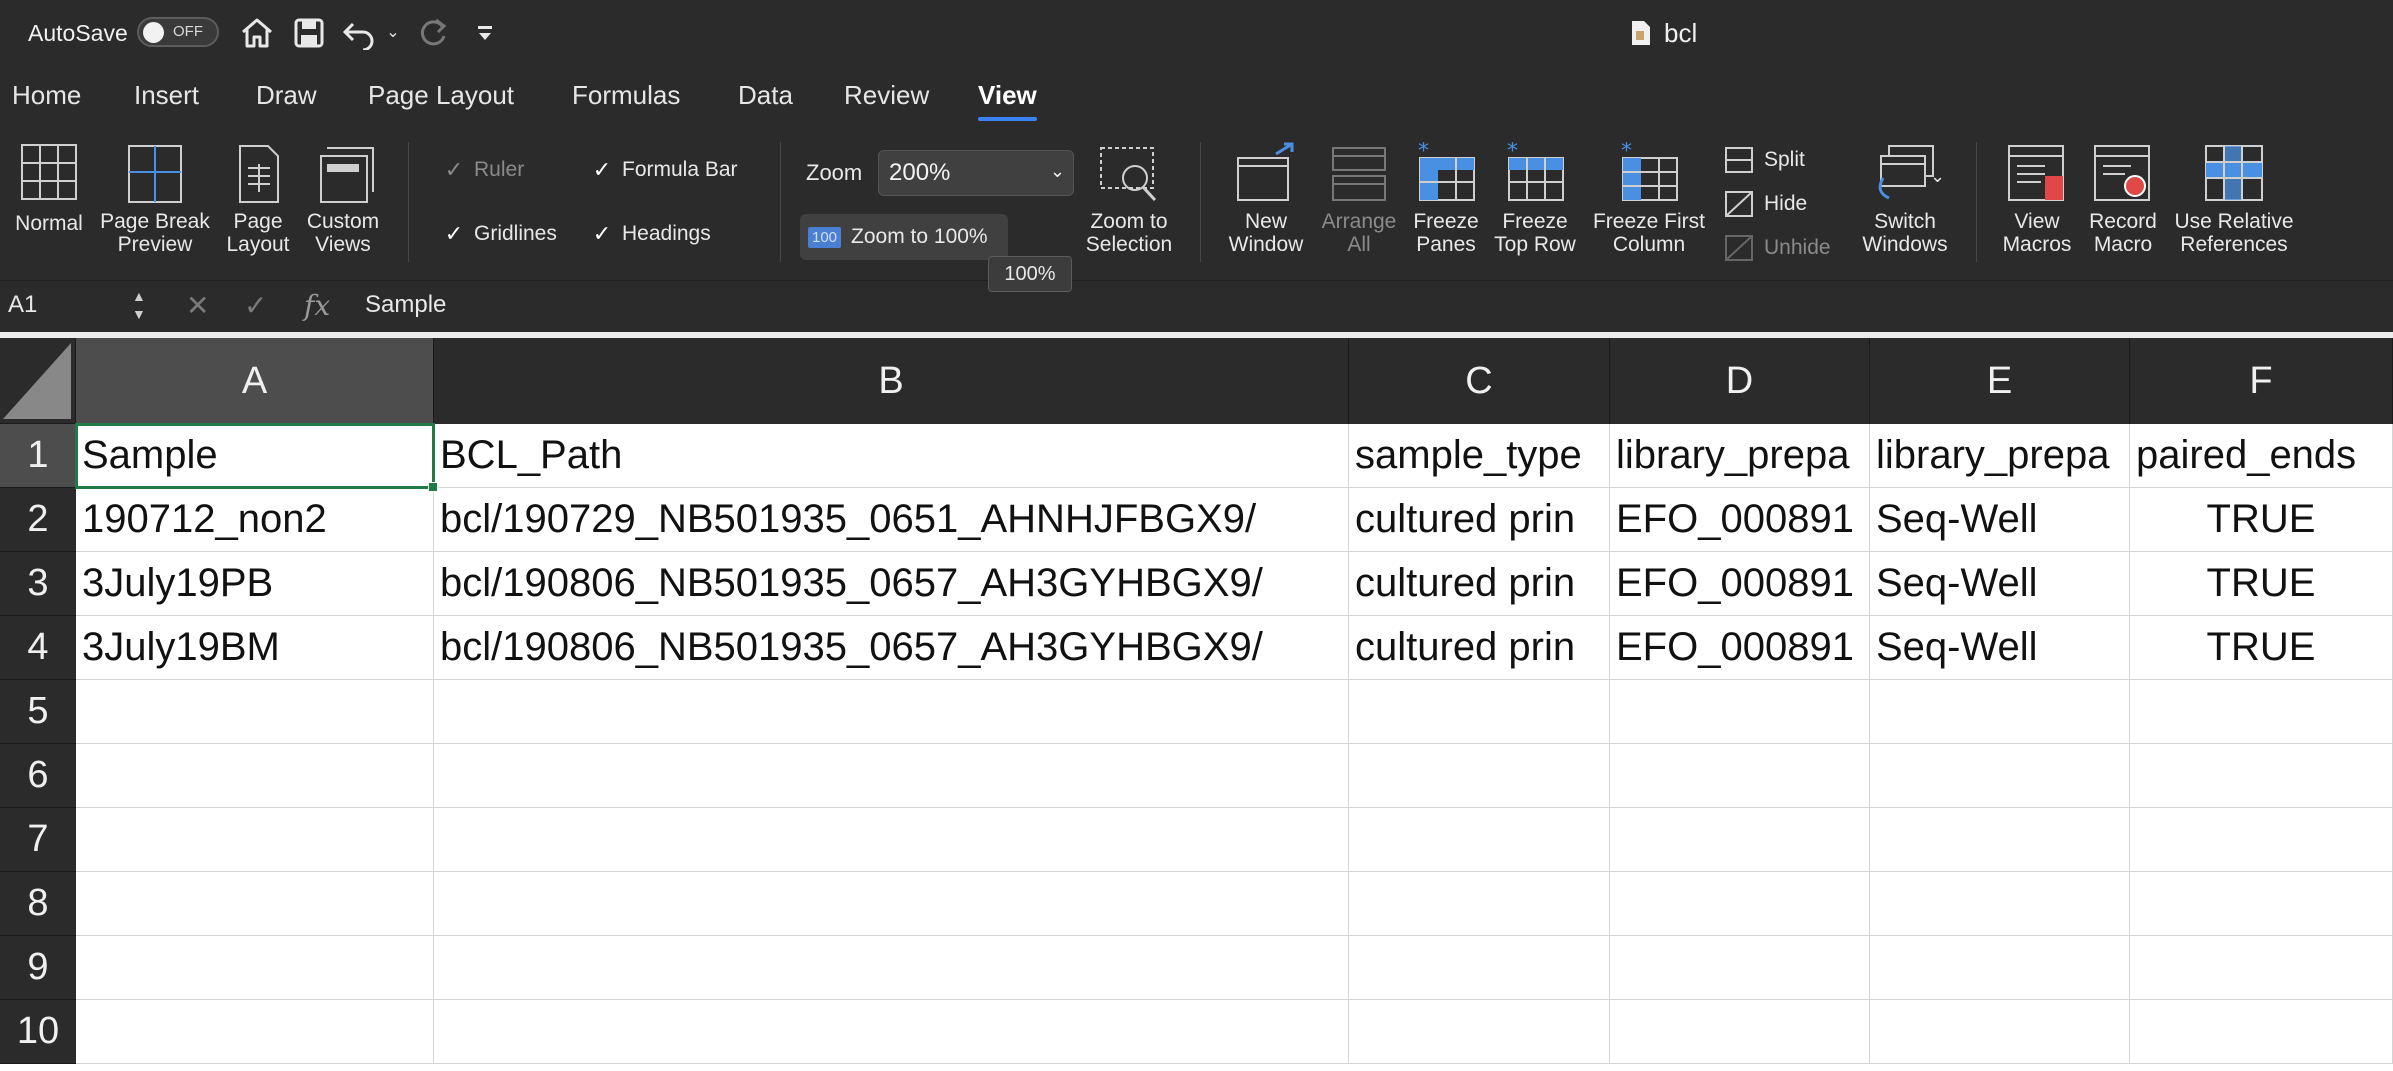  What do you see at coordinates (1740, 968) in the screenshot?
I see `cell-d9` at bounding box center [1740, 968].